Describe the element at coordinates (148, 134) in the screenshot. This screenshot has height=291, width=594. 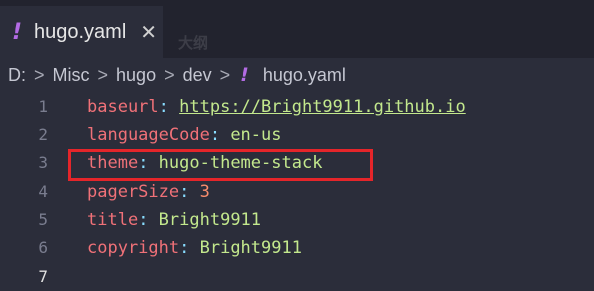
I see `yaml-key: languageCode` at that location.